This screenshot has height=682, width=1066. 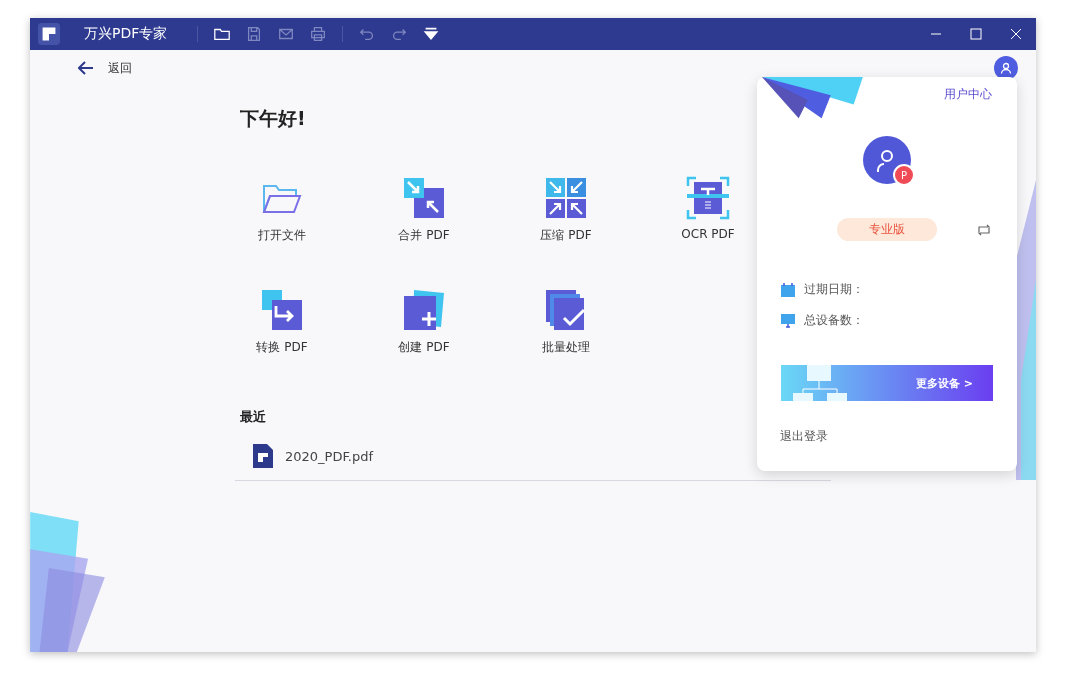 What do you see at coordinates (834, 320) in the screenshot?
I see `info-label: 总设备数：` at bounding box center [834, 320].